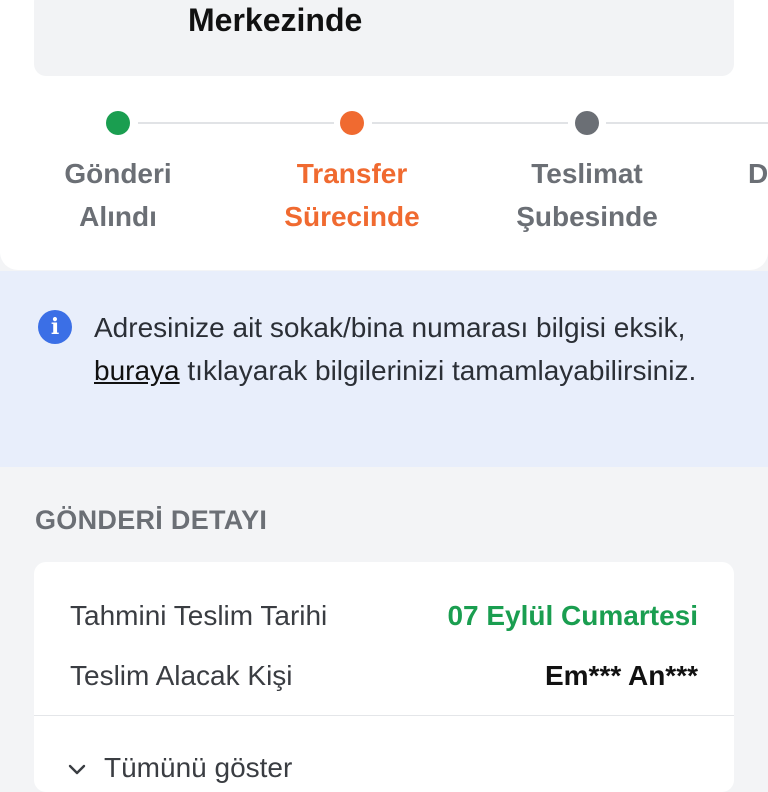 The height and width of the screenshot is (792, 768). What do you see at coordinates (112, 8) in the screenshot?
I see `status-icon` at bounding box center [112, 8].